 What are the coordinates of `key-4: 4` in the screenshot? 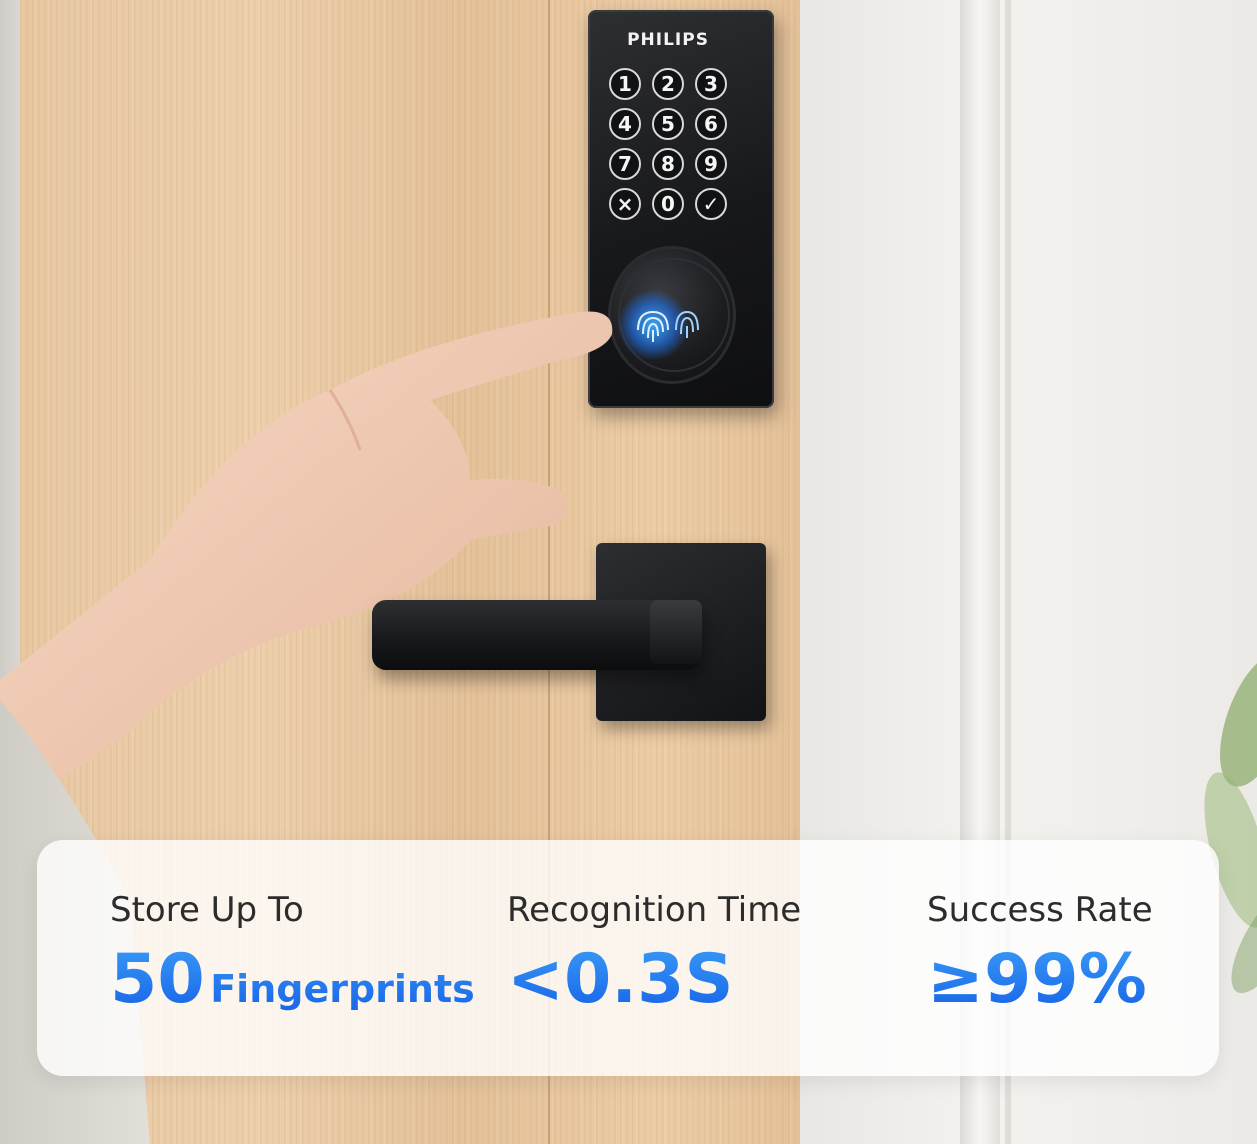 It's located at (625, 124).